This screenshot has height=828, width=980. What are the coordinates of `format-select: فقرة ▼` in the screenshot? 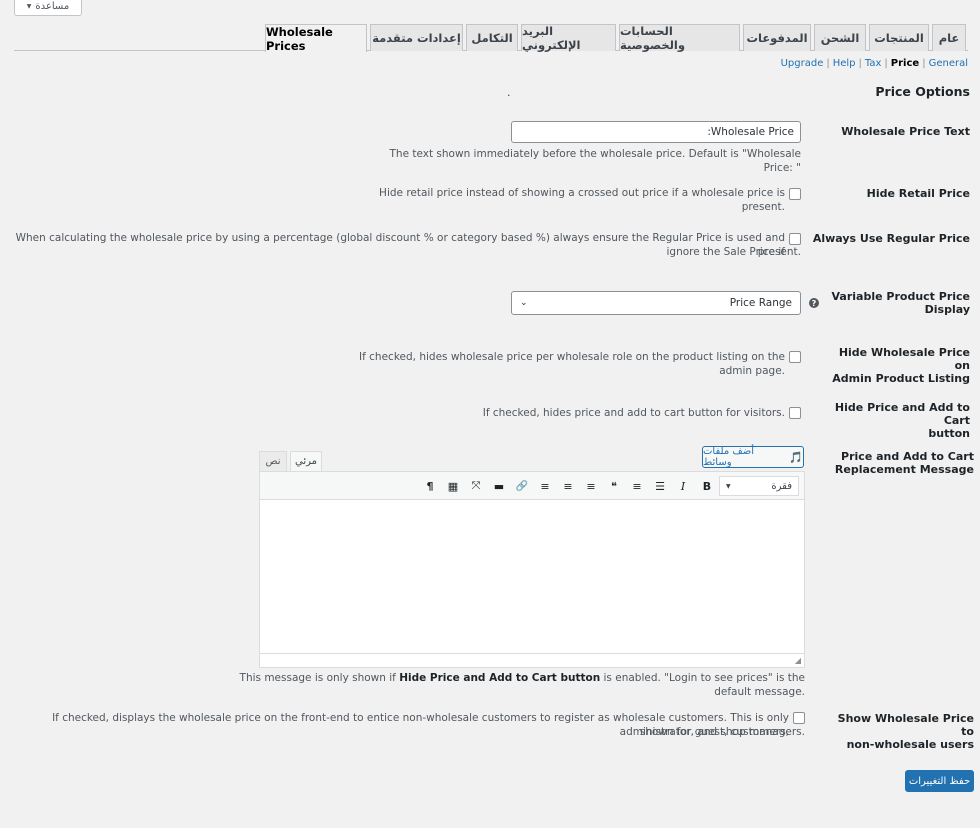 It's located at (759, 486).